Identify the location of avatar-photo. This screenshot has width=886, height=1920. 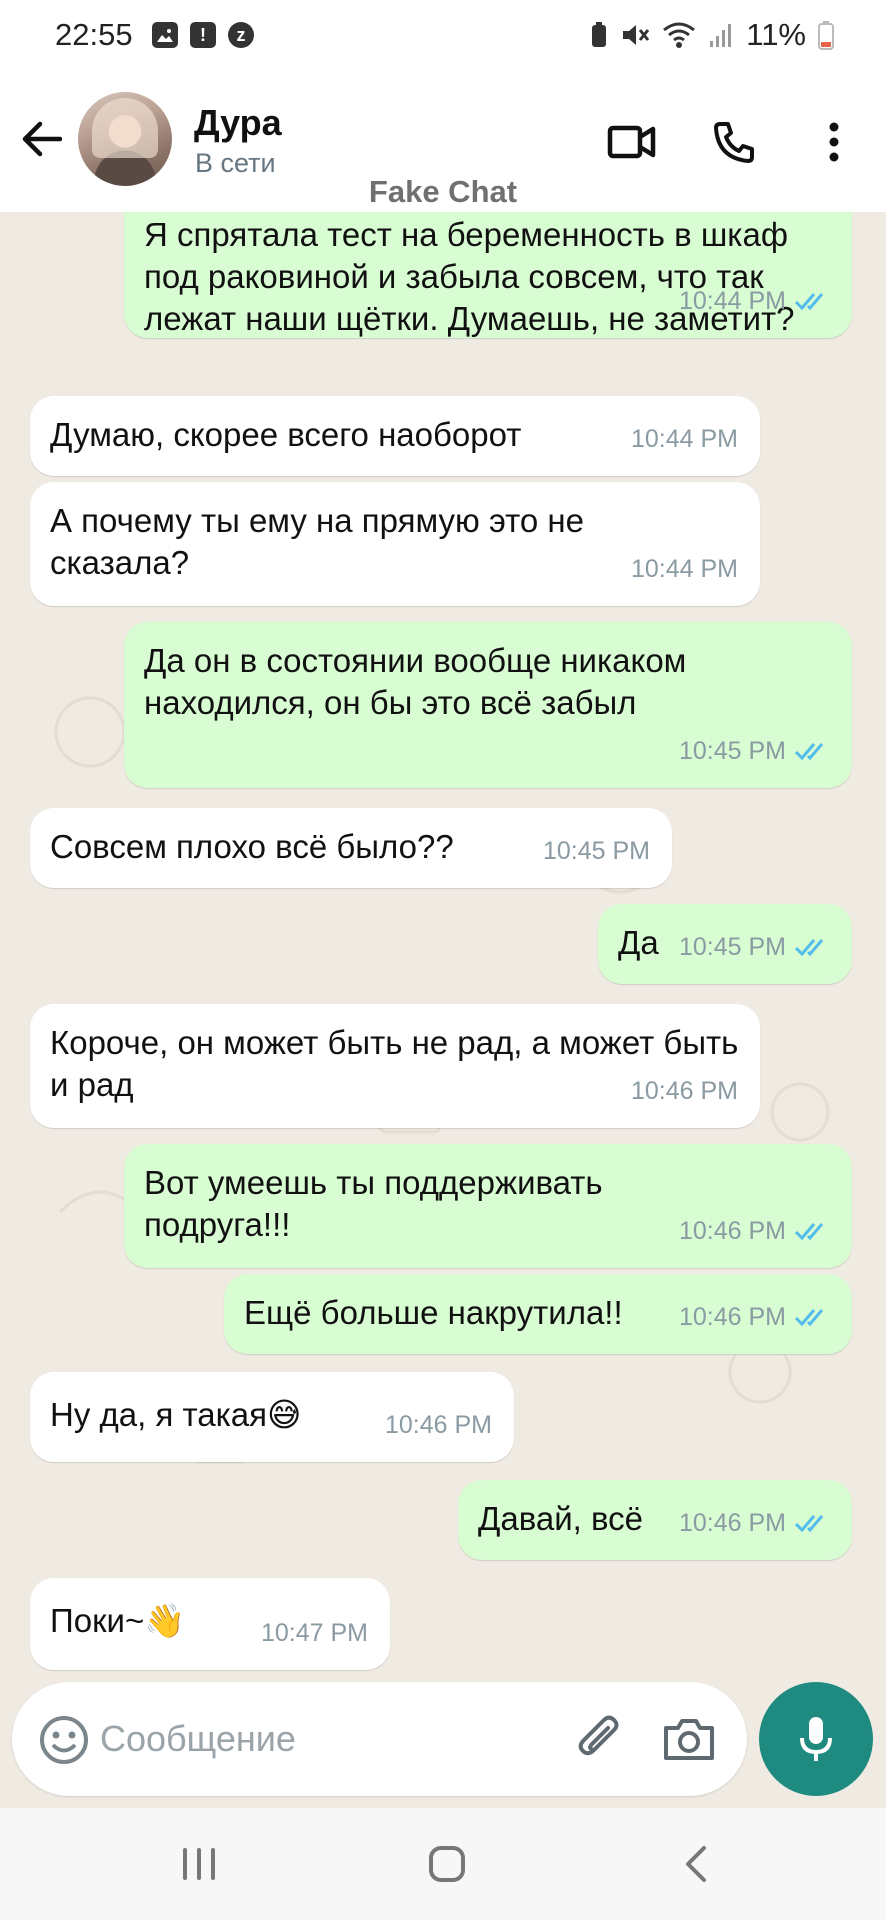
(125, 128).